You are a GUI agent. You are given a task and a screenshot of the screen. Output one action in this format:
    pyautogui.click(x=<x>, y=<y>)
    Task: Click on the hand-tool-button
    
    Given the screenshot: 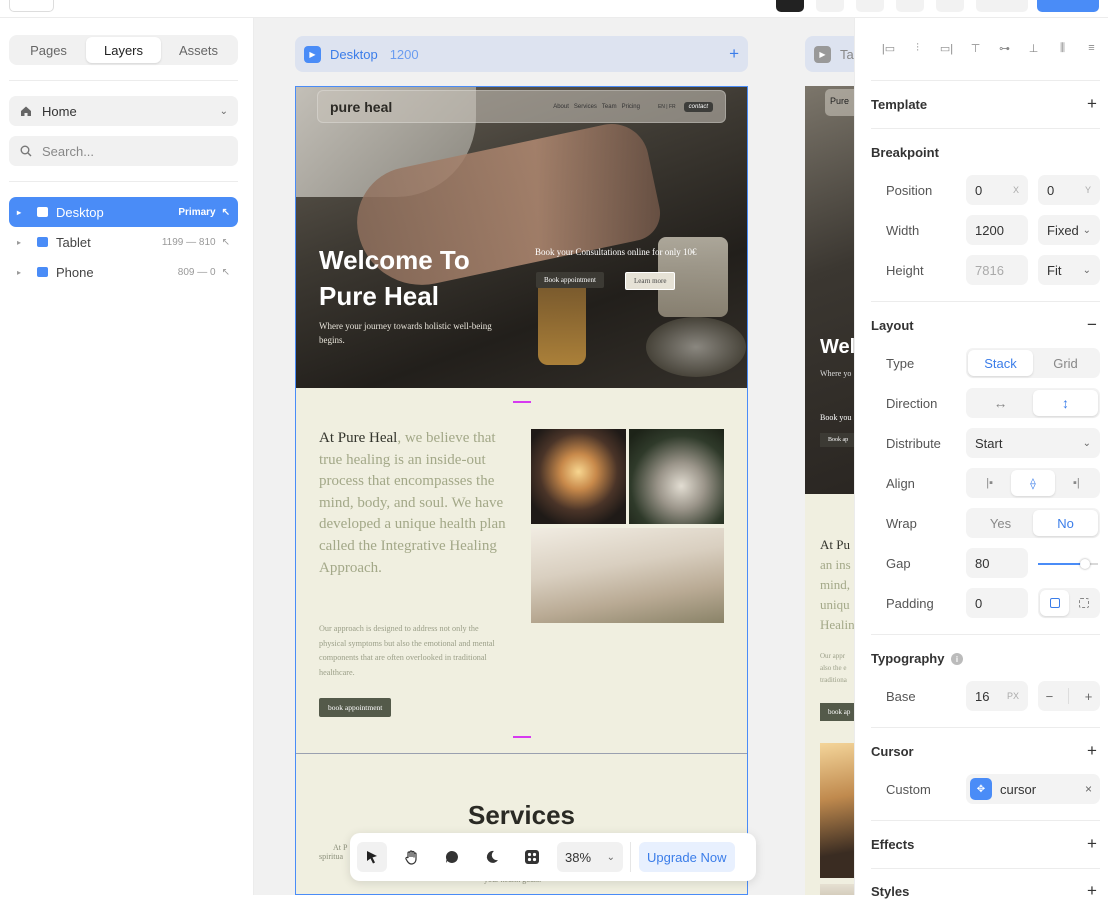 What is the action you would take?
    pyautogui.click(x=412, y=857)
    